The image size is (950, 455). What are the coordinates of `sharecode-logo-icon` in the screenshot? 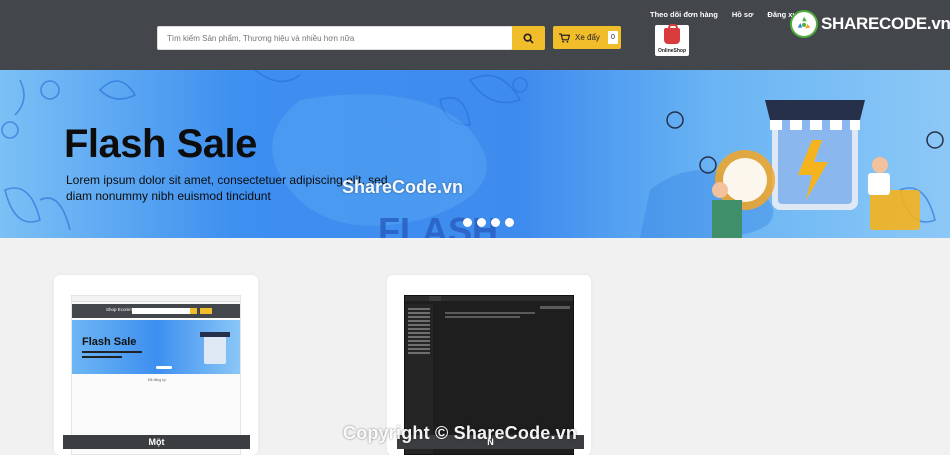 It's located at (804, 24).